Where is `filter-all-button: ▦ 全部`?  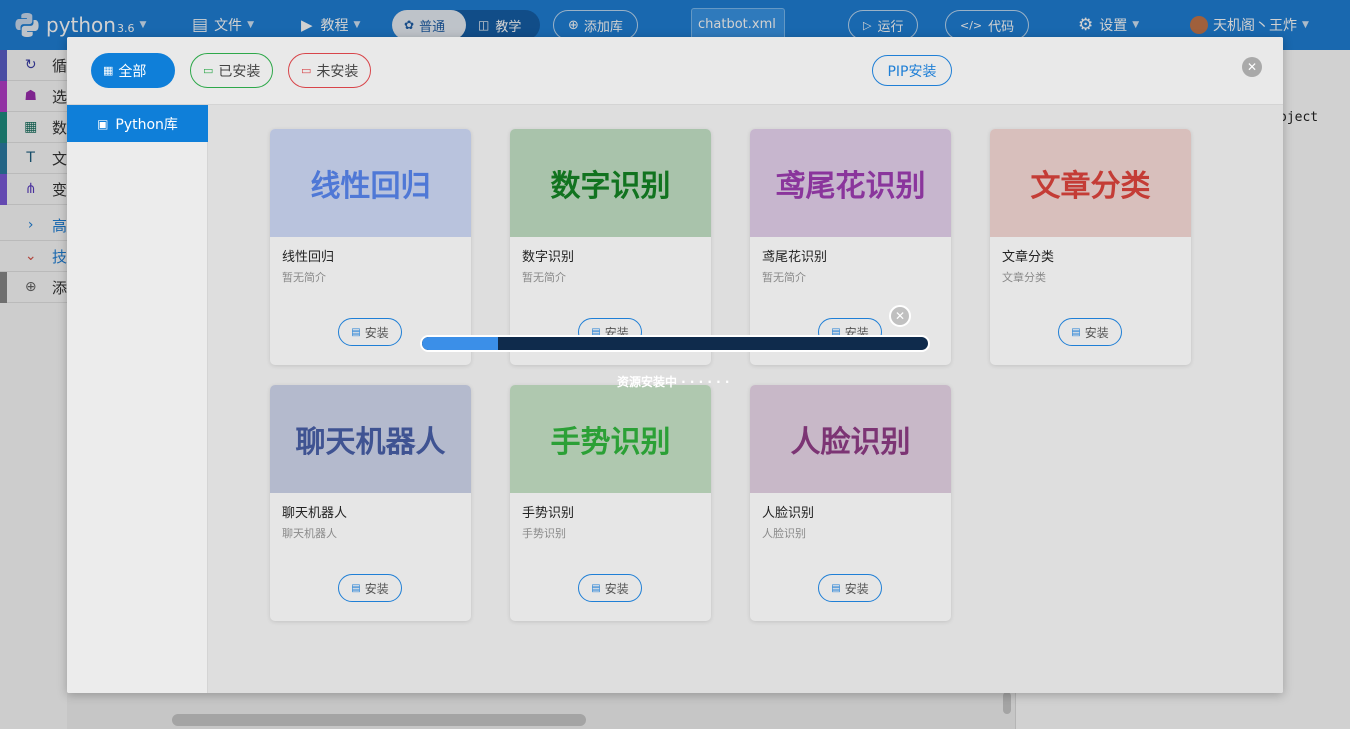 filter-all-button: ▦ 全部 is located at coordinates (133, 70).